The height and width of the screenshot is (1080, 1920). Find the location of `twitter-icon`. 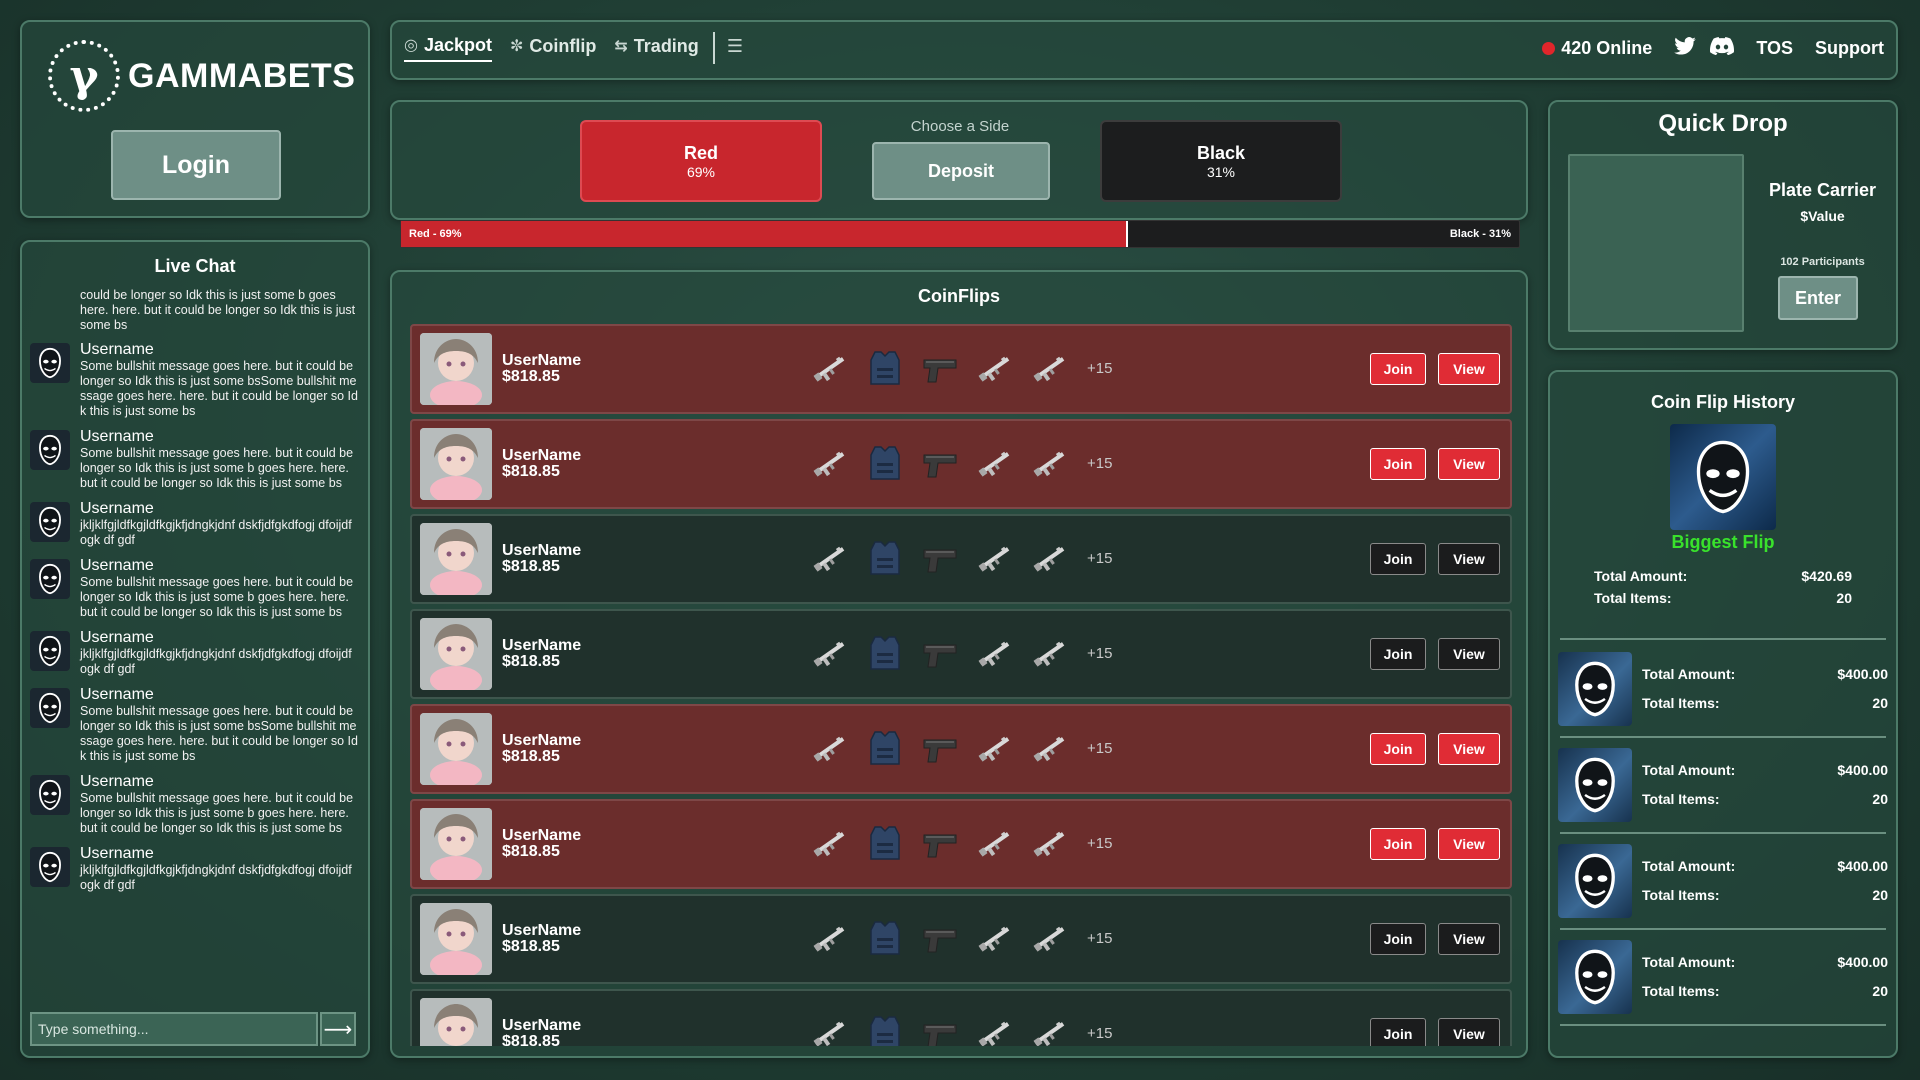

twitter-icon is located at coordinates (1685, 48).